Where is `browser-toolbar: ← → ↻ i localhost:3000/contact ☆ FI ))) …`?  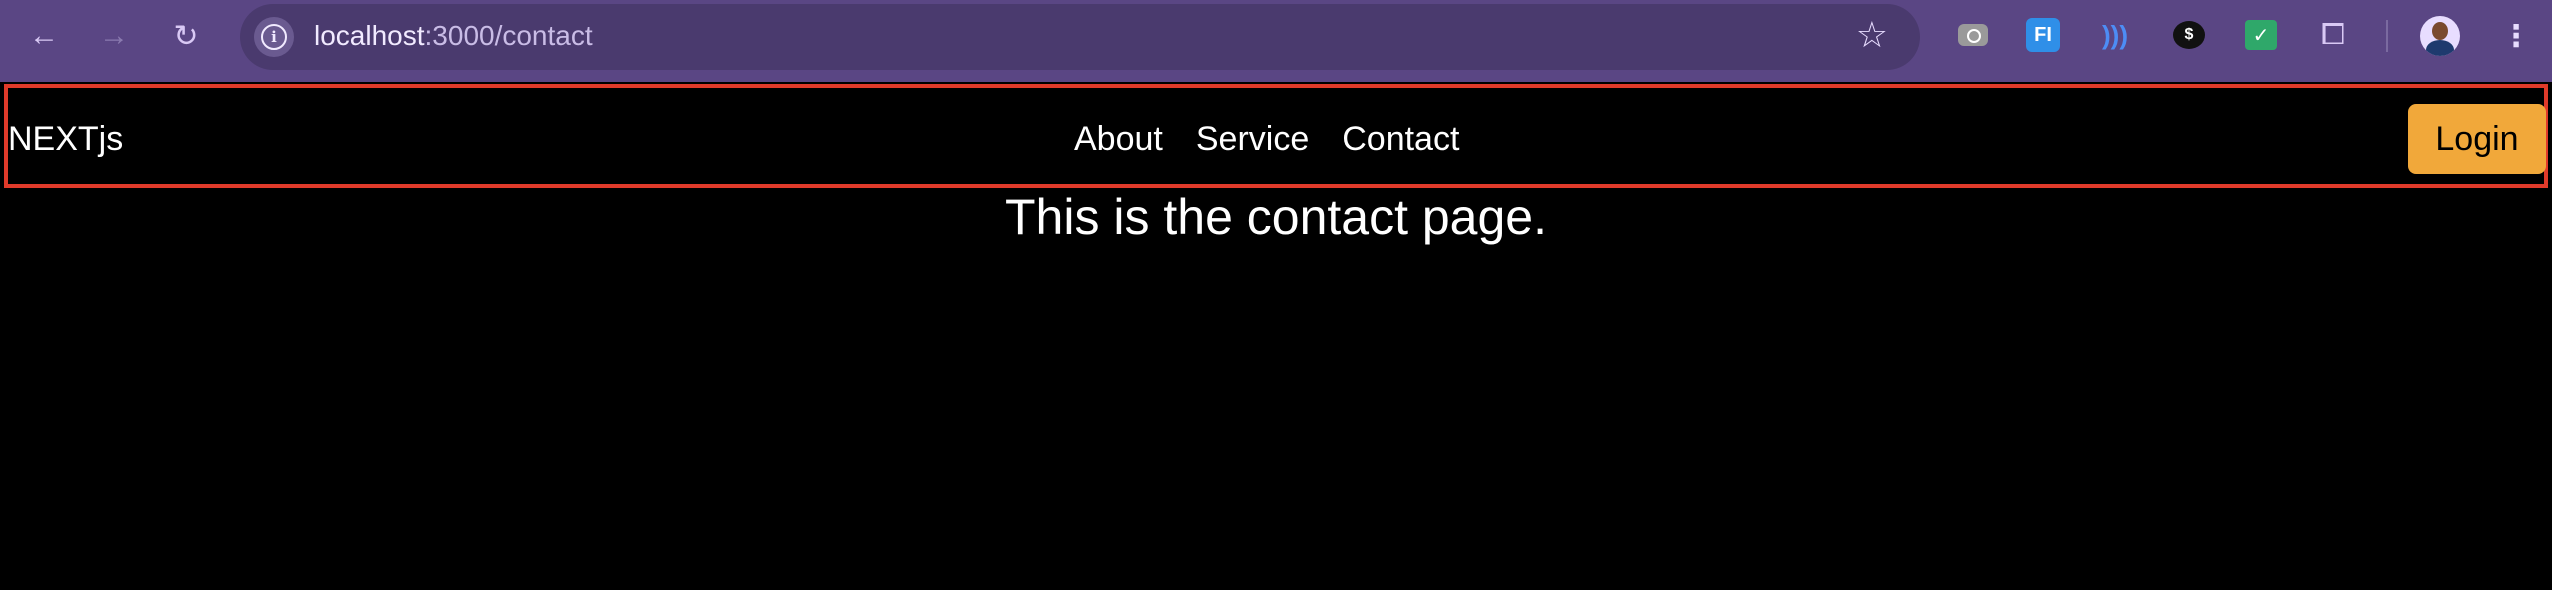 browser-toolbar: ← → ↻ i localhost:3000/contact ☆ FI ))) … is located at coordinates (1276, 41).